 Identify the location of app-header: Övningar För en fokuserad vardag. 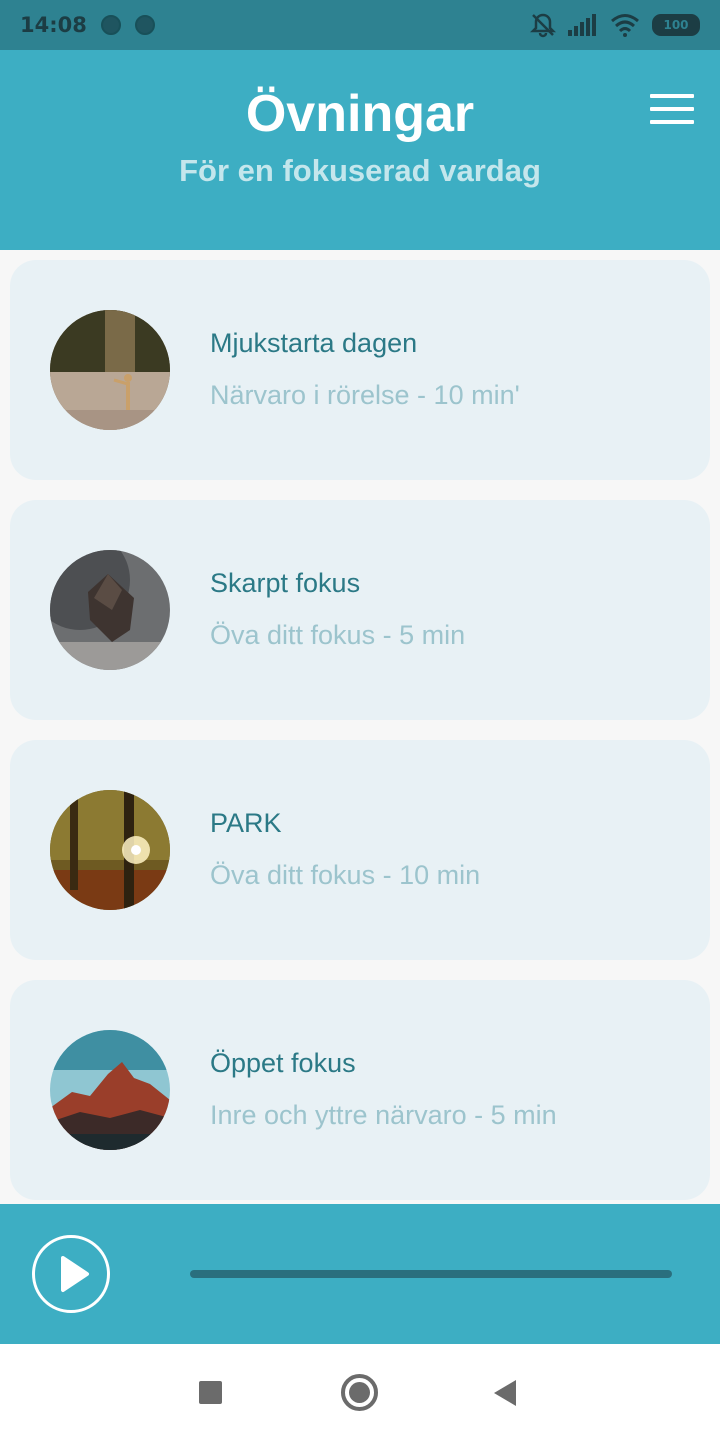
(360, 150).